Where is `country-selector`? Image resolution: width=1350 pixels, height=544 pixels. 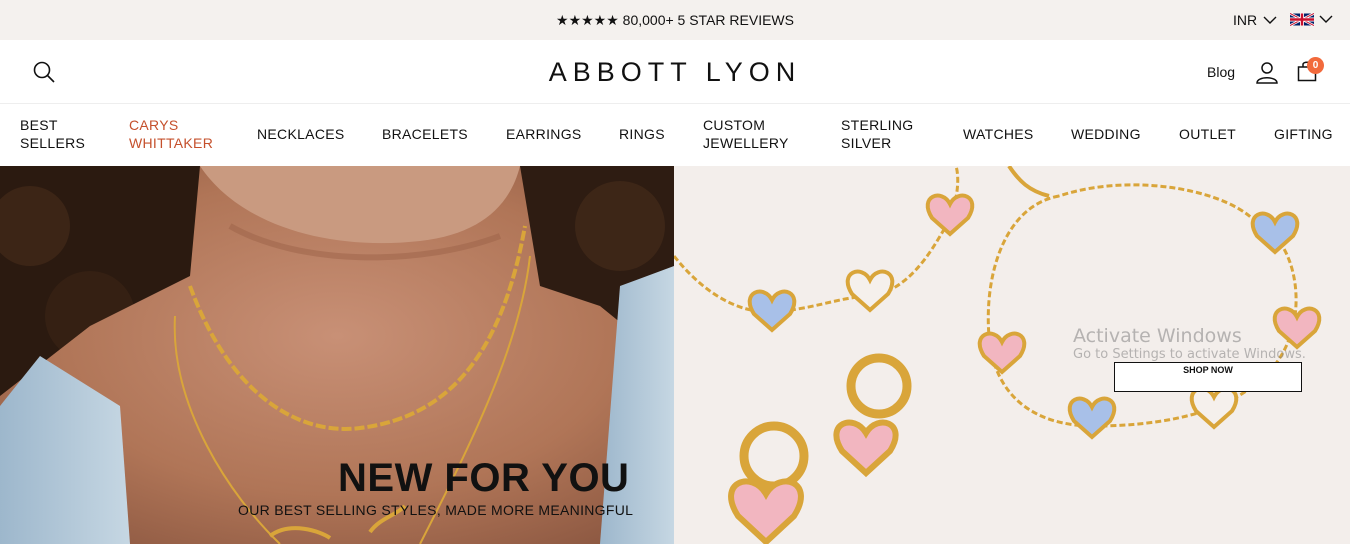 country-selector is located at coordinates (1311, 19).